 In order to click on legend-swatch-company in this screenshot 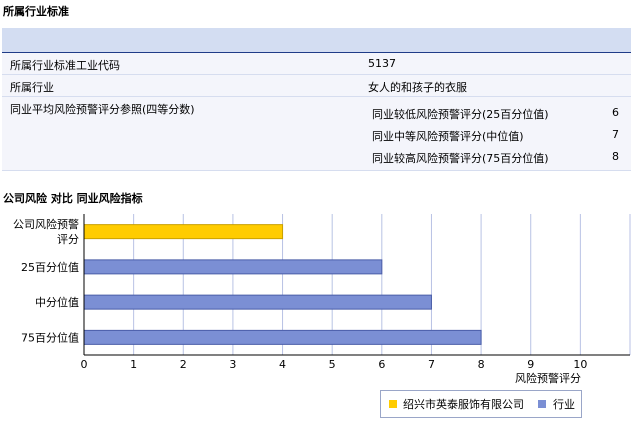, I will do `click(393, 404)`.